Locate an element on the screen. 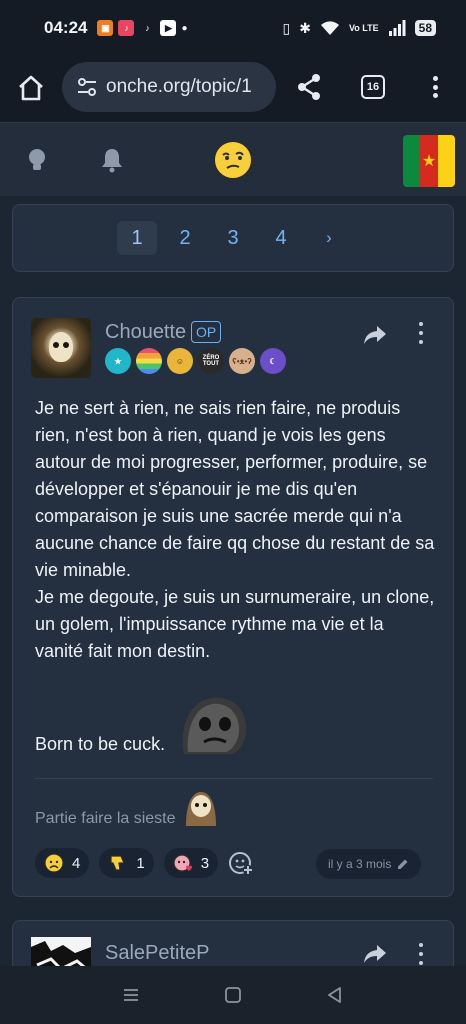 The height and width of the screenshot is (1024, 466). status-time: 04:24 is located at coordinates (66, 27).